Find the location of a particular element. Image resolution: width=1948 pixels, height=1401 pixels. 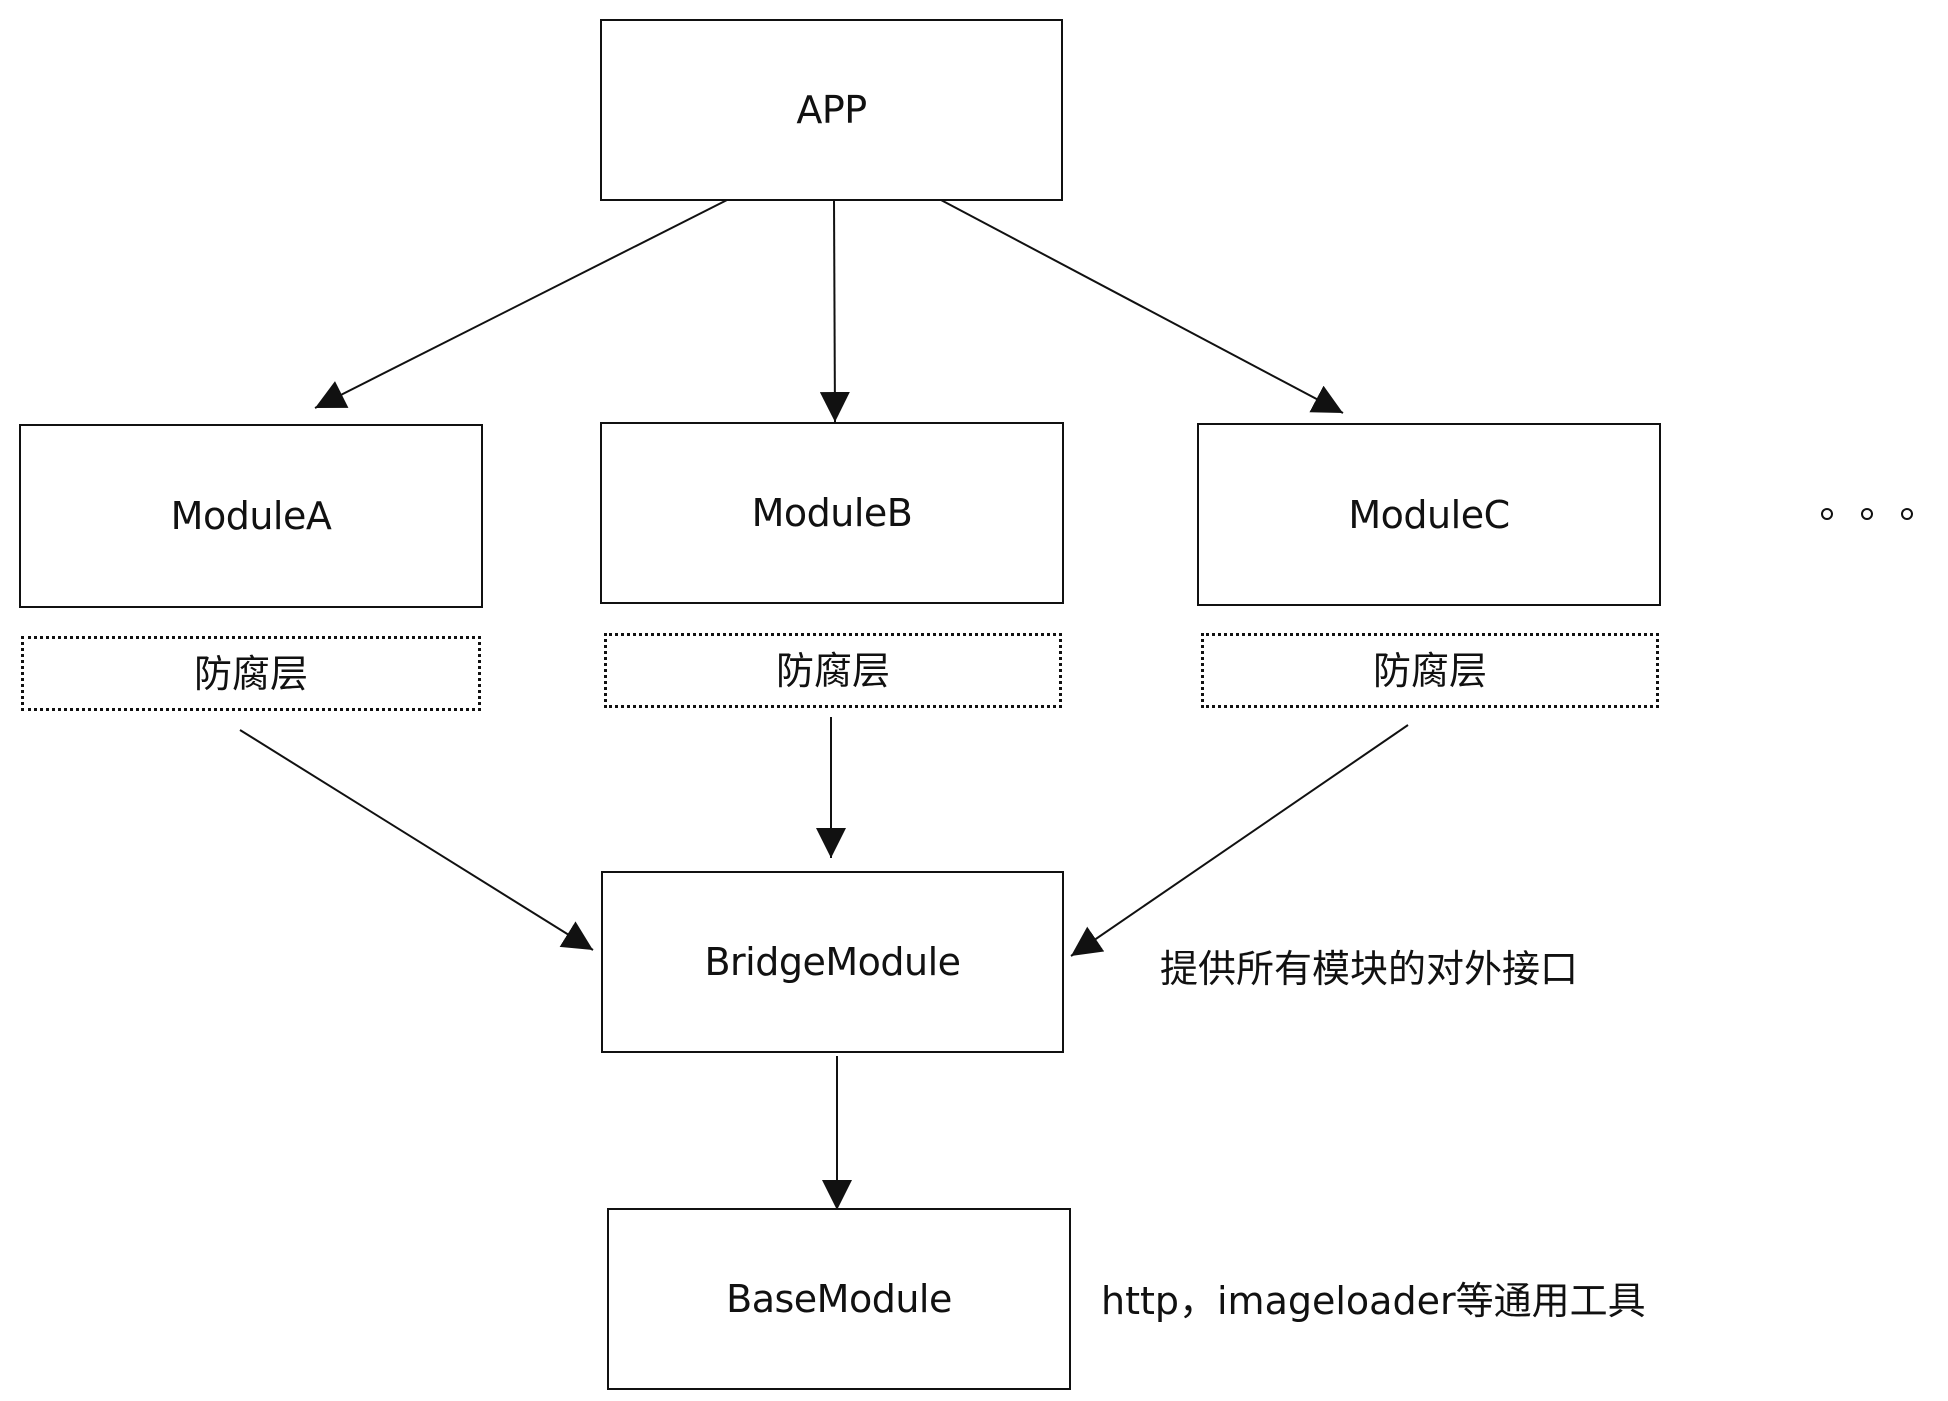

module-b-label: ModuleB is located at coordinates (832, 513).